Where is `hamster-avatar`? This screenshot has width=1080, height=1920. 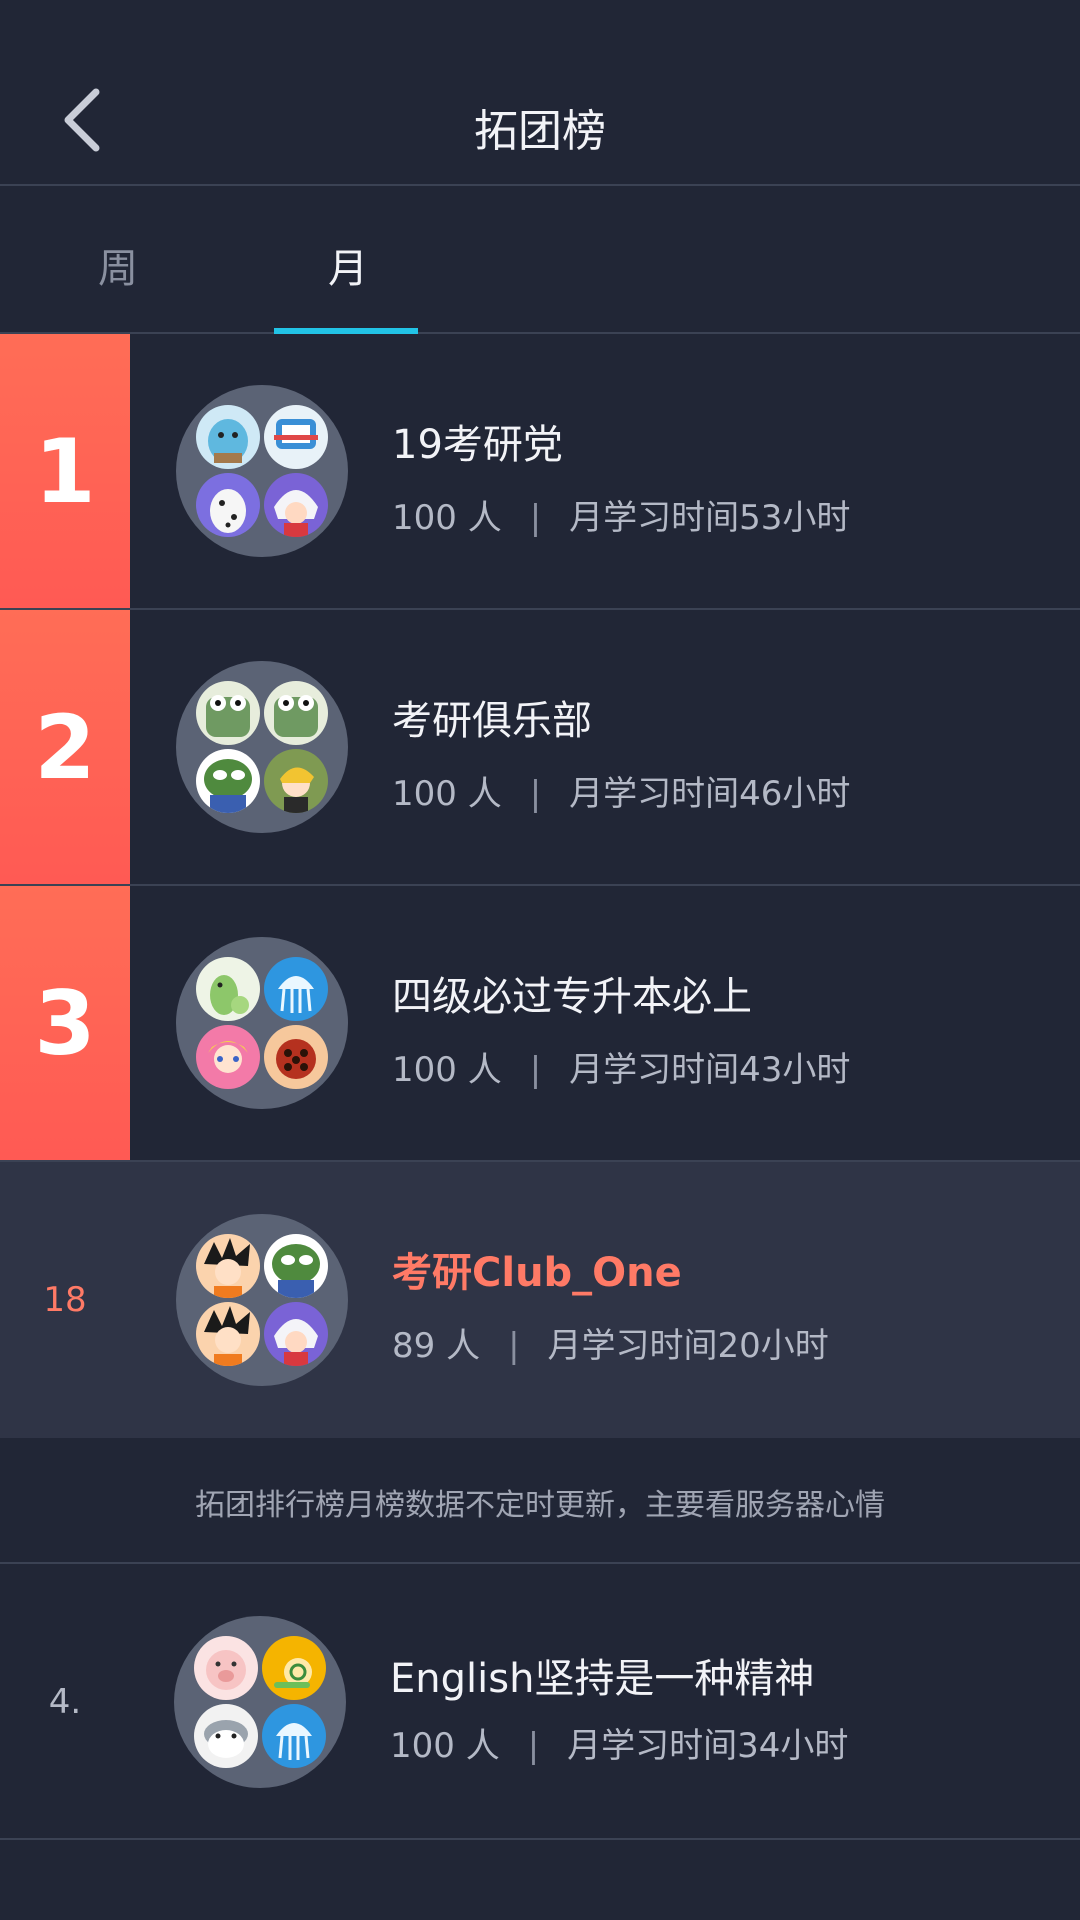
hamster-avatar is located at coordinates (226, 1736).